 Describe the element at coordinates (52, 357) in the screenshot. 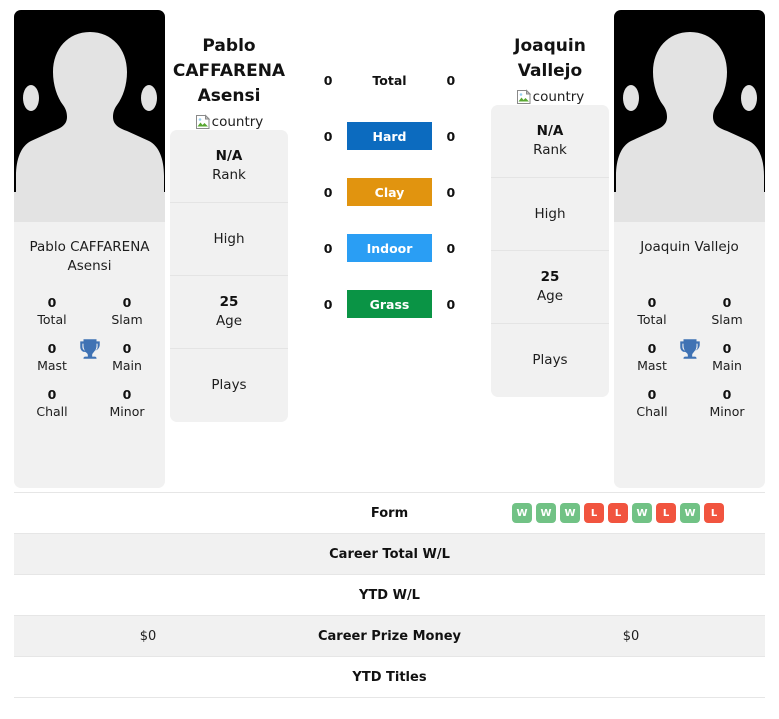

I see `title-stat-mast: 0 Mast` at that location.